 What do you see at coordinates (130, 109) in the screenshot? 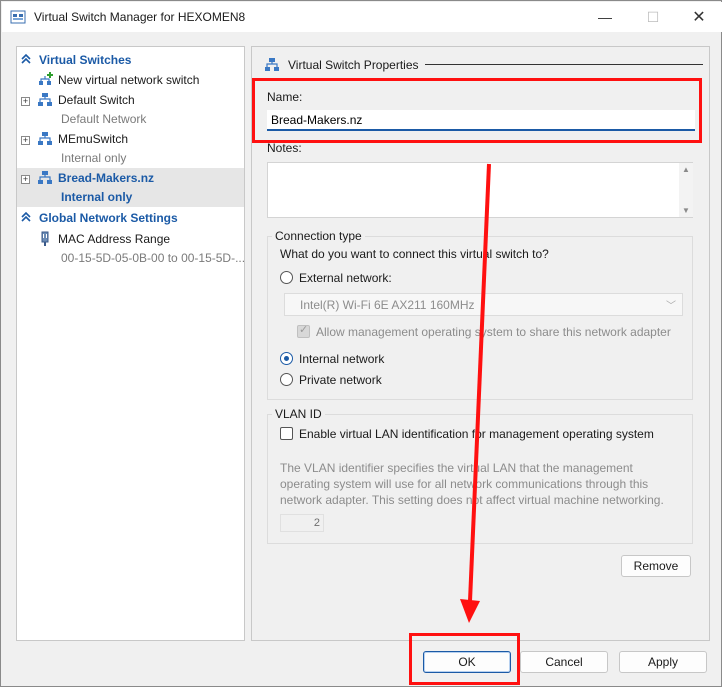
I see `tree-item-default-switch: + Default Switch Default Network` at bounding box center [130, 109].